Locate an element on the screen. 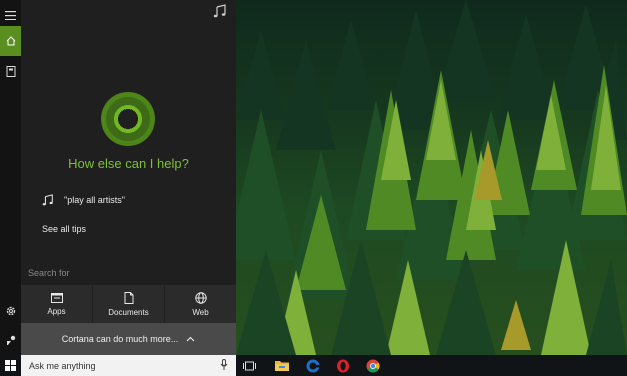 The width and height of the screenshot is (627, 376). opera-browser-icon is located at coordinates (342, 365).